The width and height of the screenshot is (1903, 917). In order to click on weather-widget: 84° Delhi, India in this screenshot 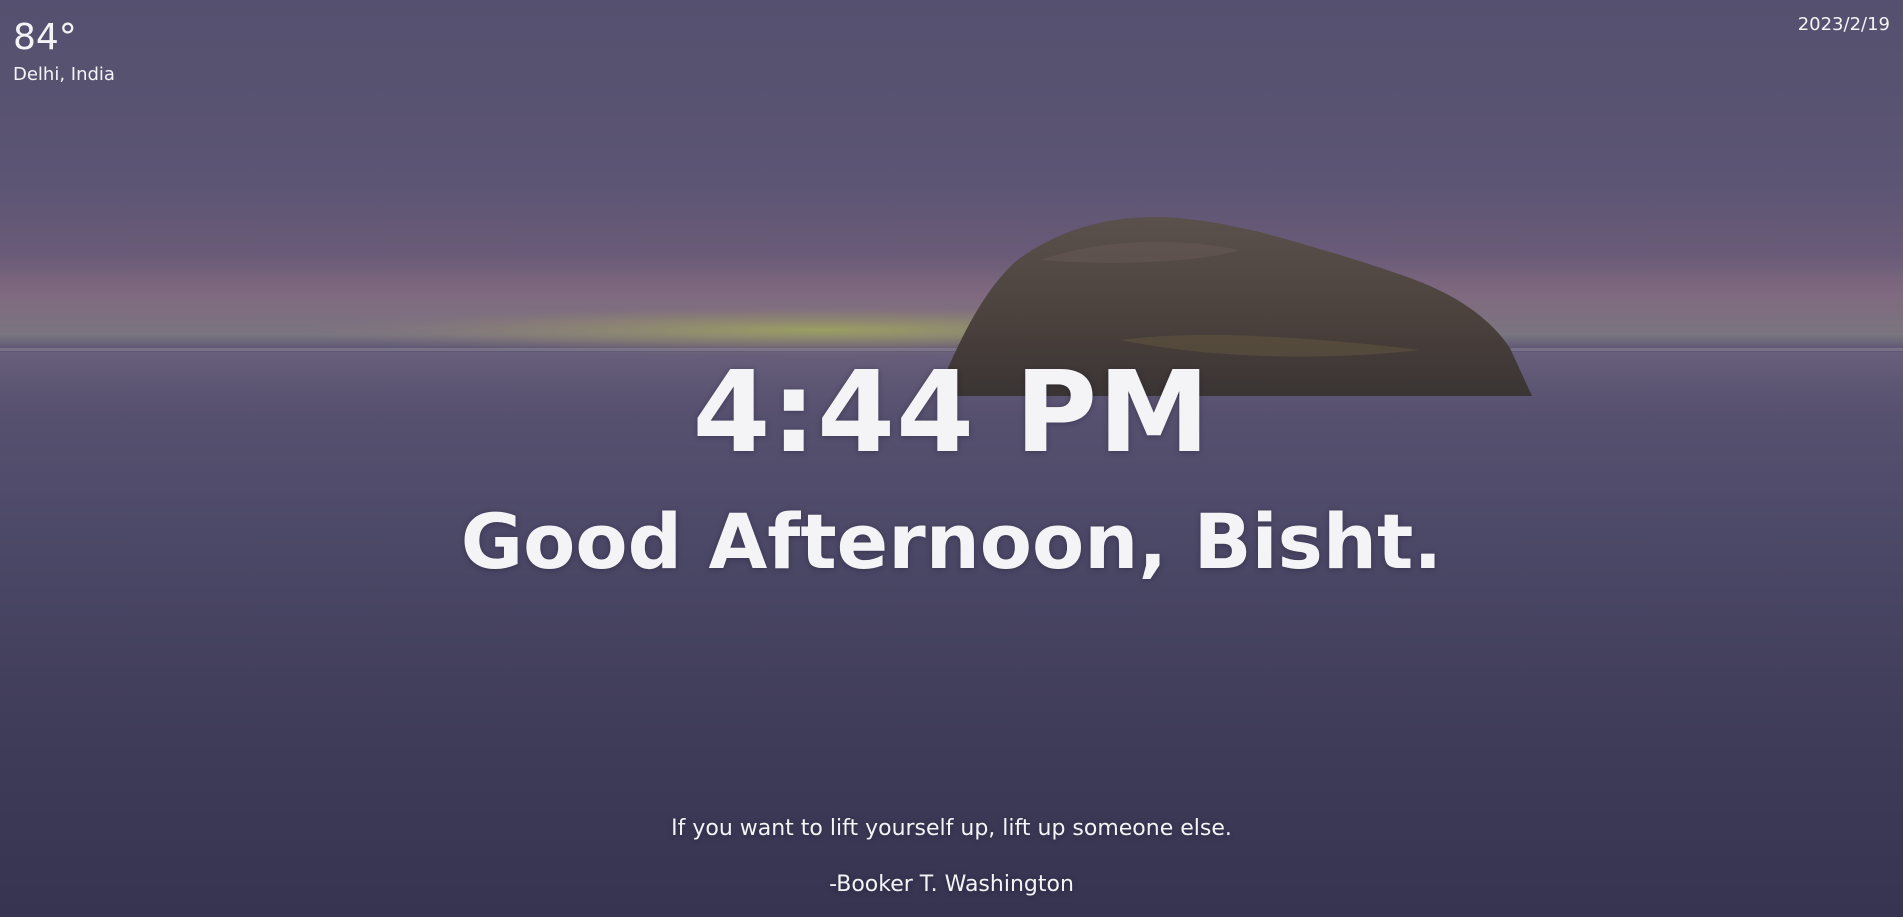, I will do `click(64, 51)`.